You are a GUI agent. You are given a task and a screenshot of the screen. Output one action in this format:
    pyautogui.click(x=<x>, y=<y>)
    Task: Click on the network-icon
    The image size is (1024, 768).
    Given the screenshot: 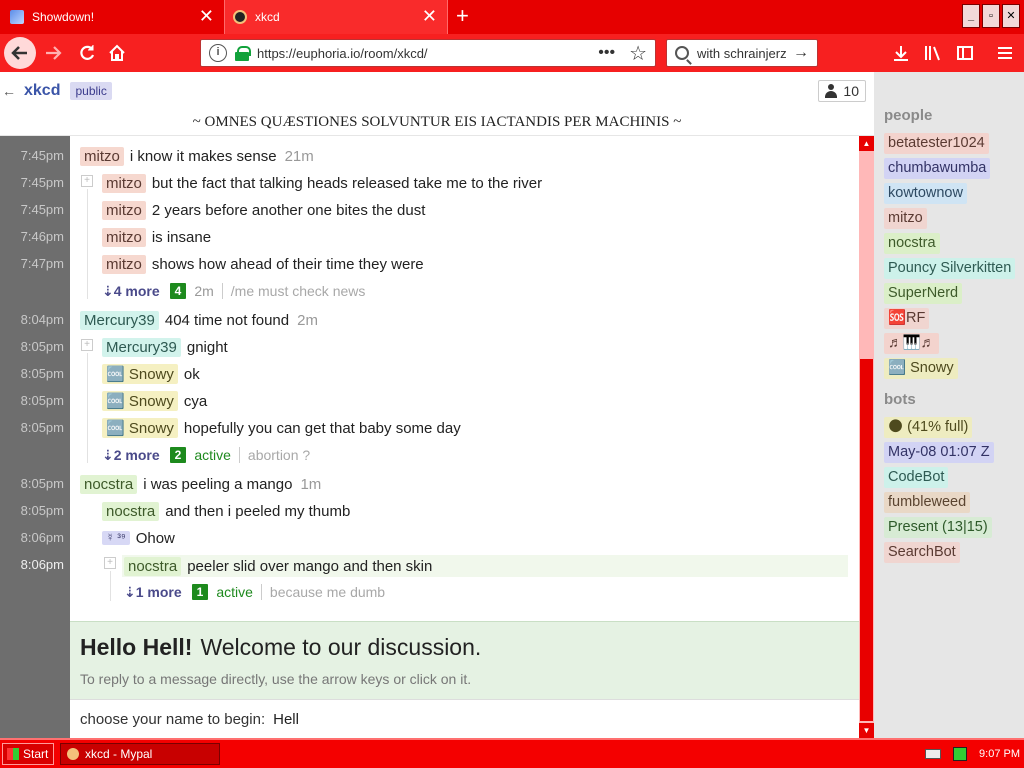 What is the action you would take?
    pyautogui.click(x=960, y=754)
    